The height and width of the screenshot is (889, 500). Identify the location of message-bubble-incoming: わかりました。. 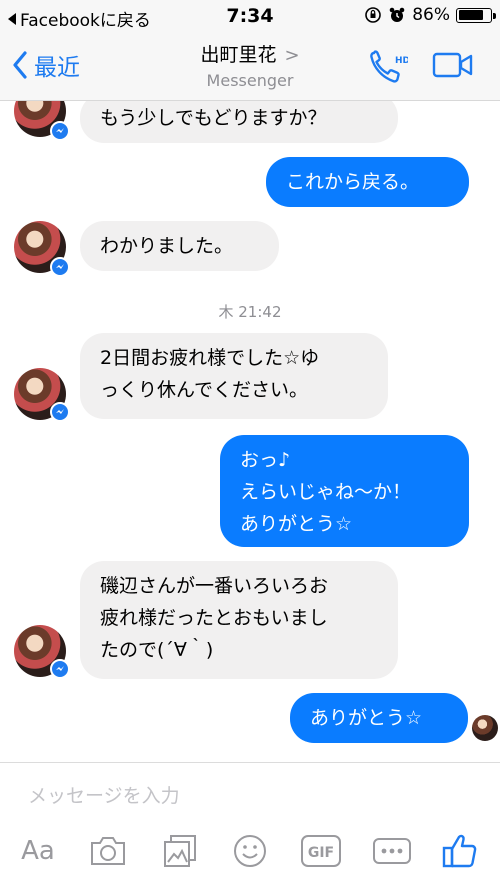
(179, 246).